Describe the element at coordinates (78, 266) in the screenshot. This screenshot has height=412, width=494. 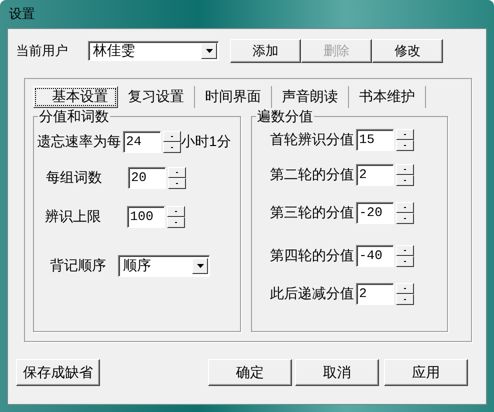
I see `field-label: 背记顺序` at that location.